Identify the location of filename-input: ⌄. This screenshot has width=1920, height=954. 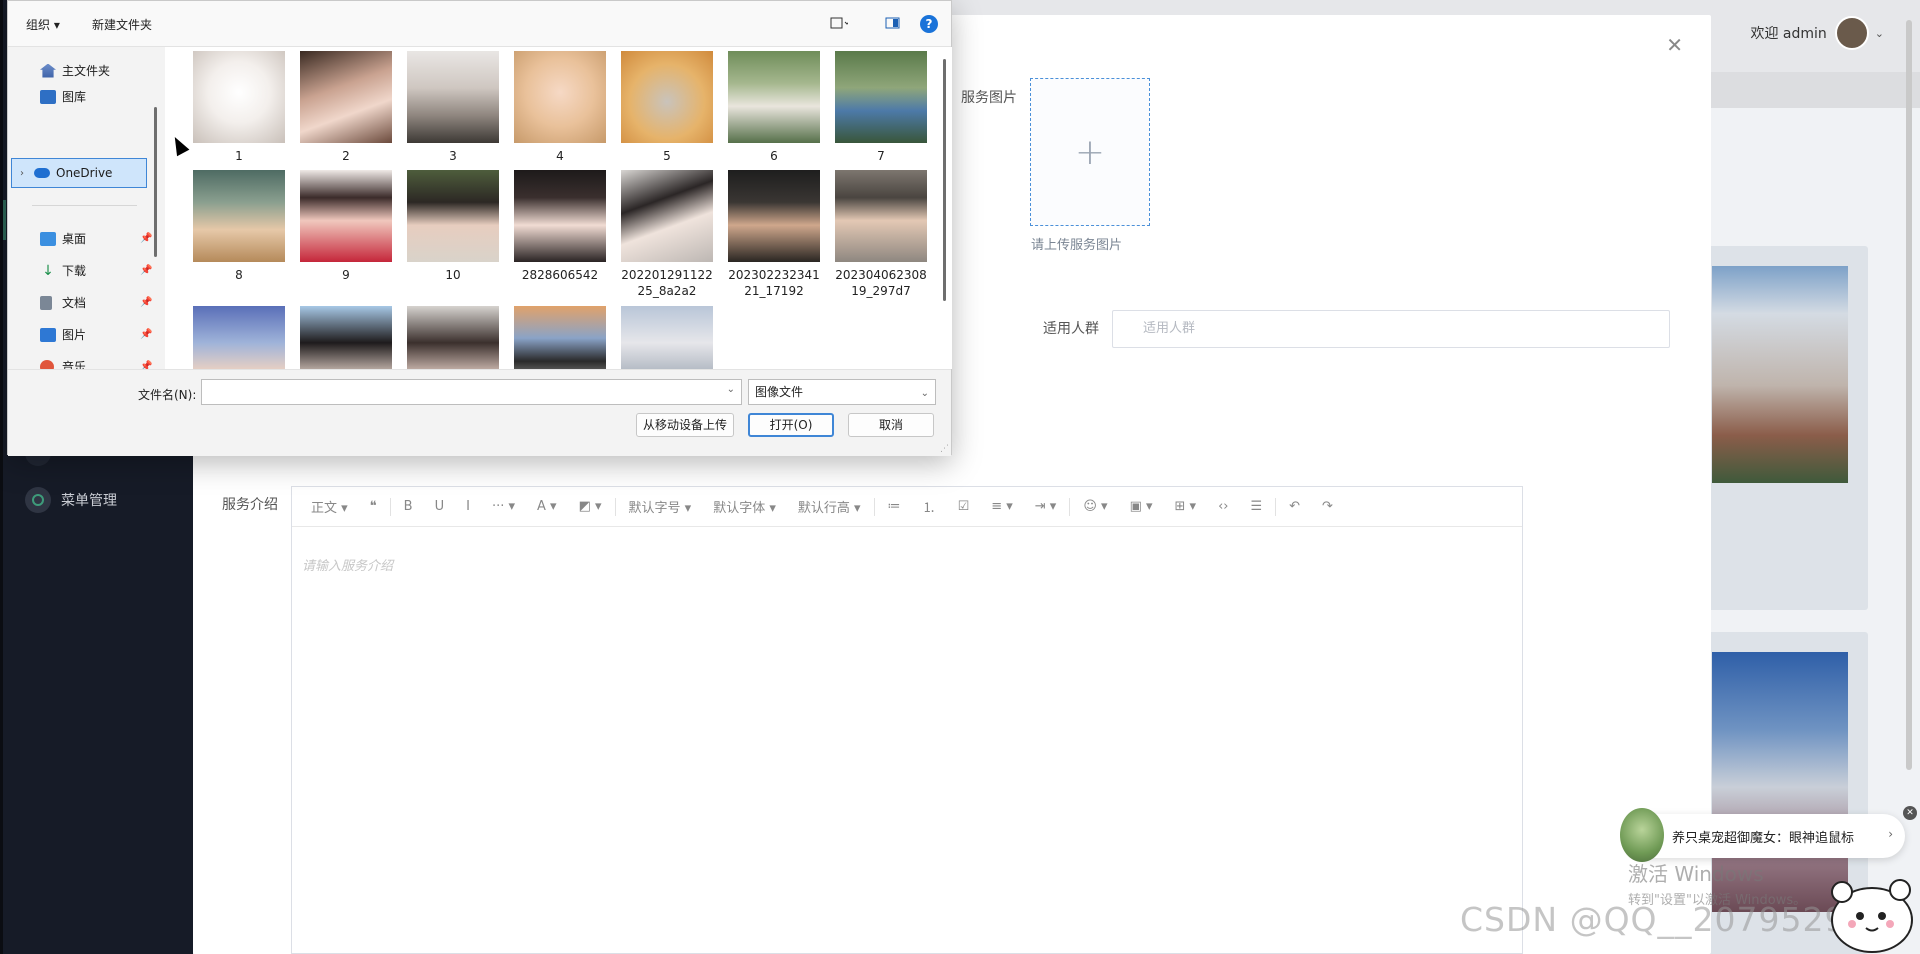
(471, 392).